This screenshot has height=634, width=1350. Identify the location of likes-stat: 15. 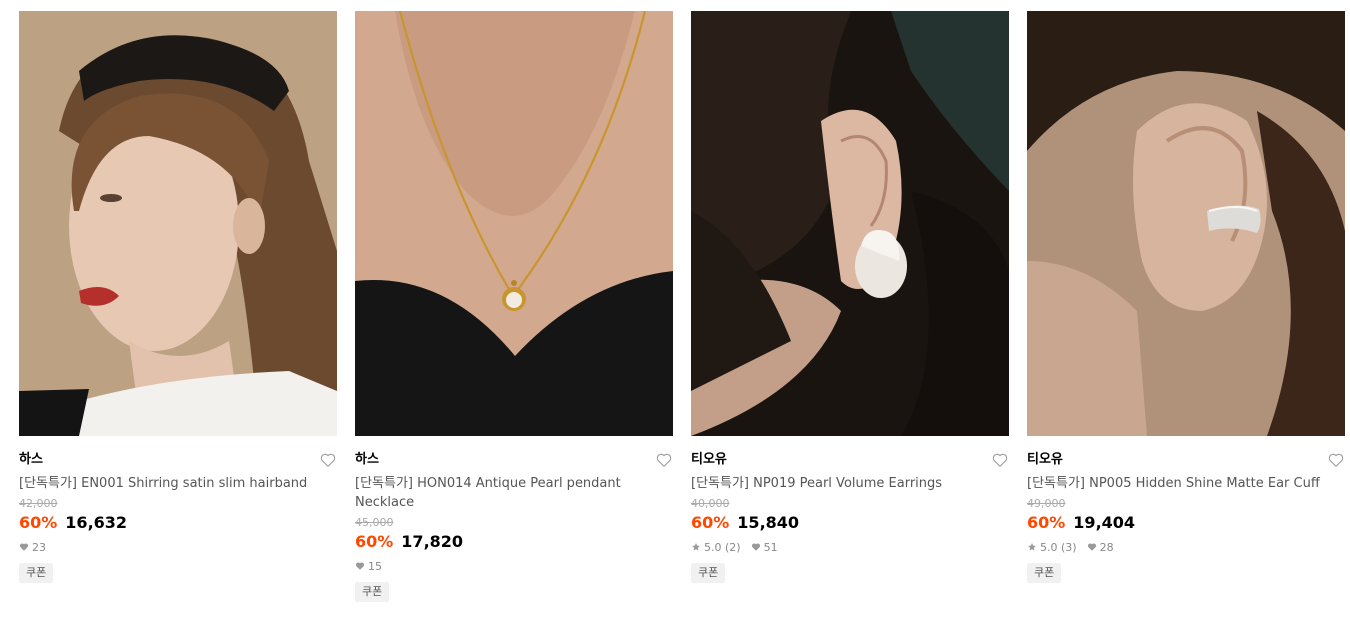
(368, 566).